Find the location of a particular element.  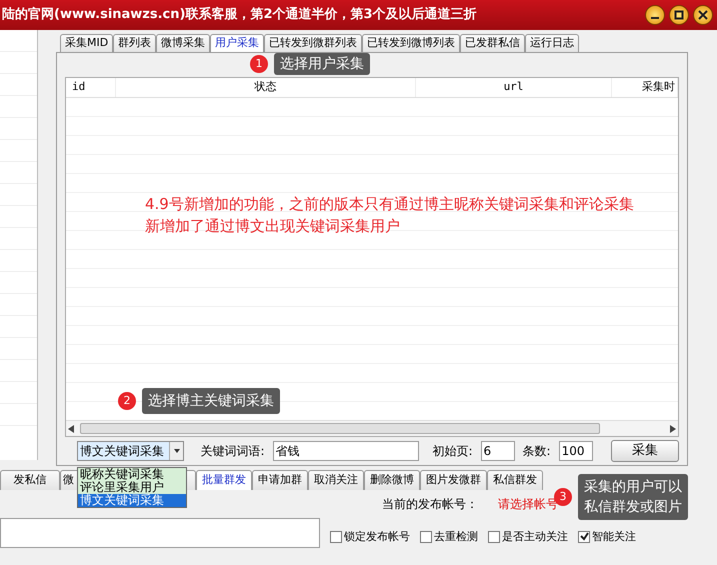

option-checkbox: 是否主动关注 is located at coordinates (528, 536).